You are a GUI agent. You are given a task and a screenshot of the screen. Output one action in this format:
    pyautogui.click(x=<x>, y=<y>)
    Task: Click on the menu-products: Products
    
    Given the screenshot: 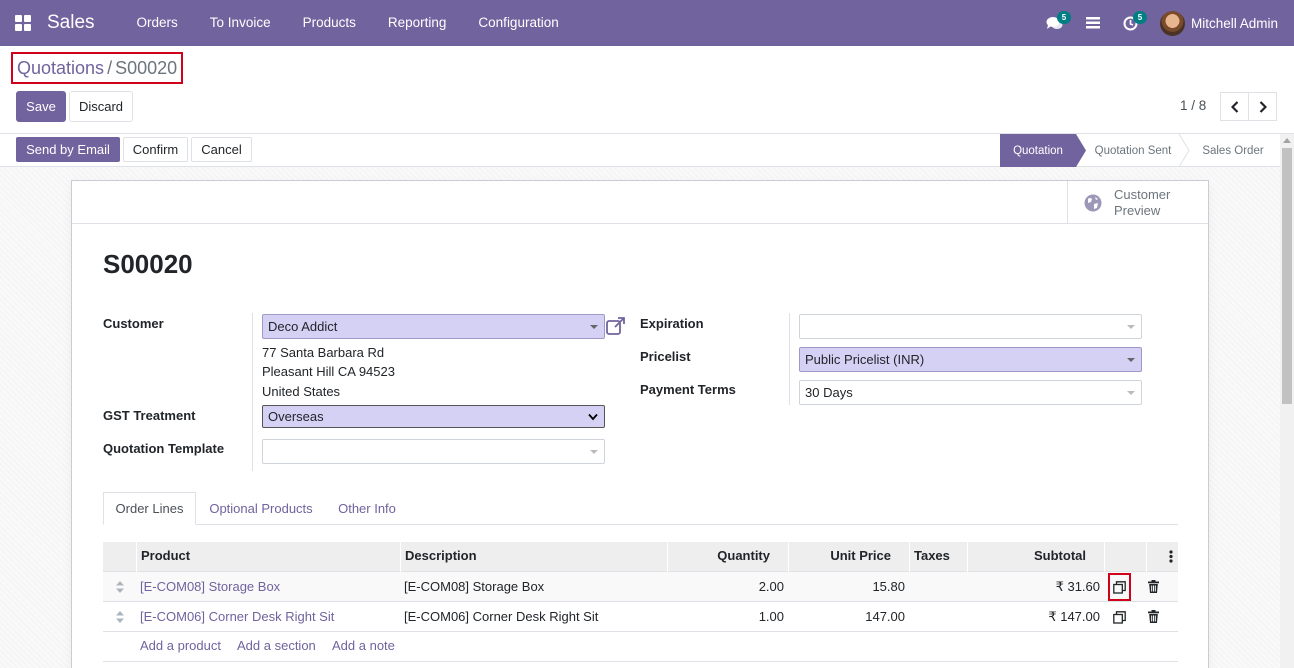 What is the action you would take?
    pyautogui.click(x=329, y=23)
    